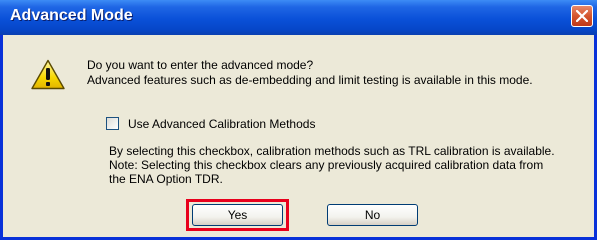 Image resolution: width=597 pixels, height=240 pixels. I want to click on warning-icon, so click(48, 74).